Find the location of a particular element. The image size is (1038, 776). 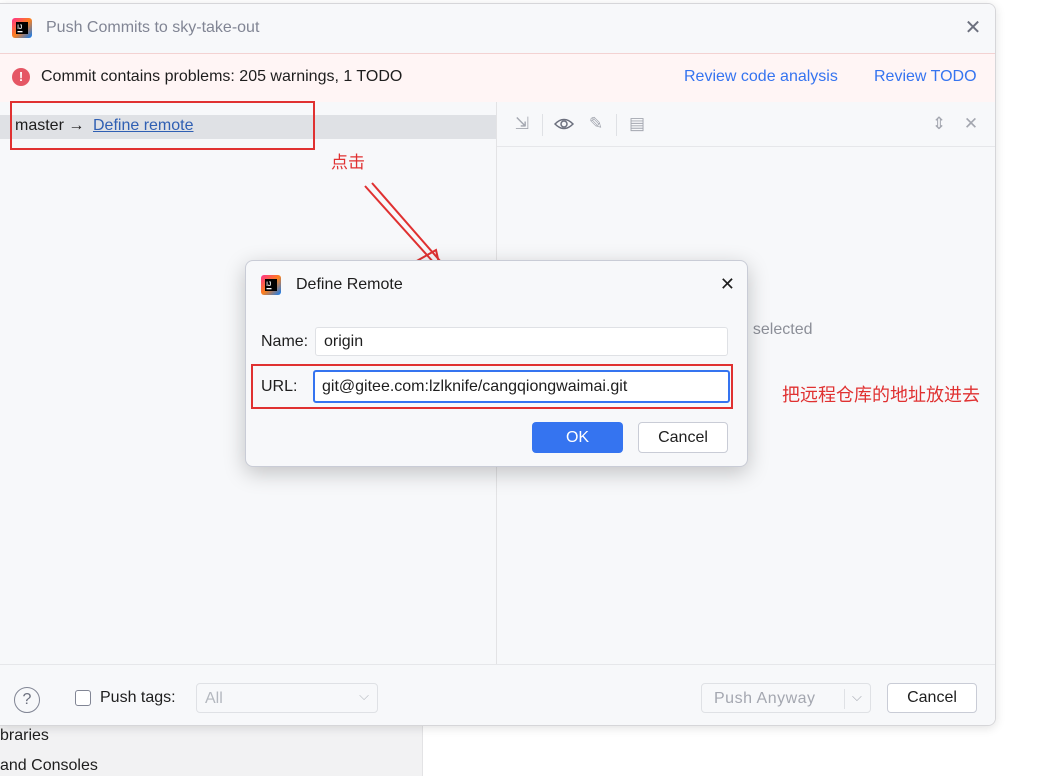

background-libraries-item: braries is located at coordinates (24, 735).